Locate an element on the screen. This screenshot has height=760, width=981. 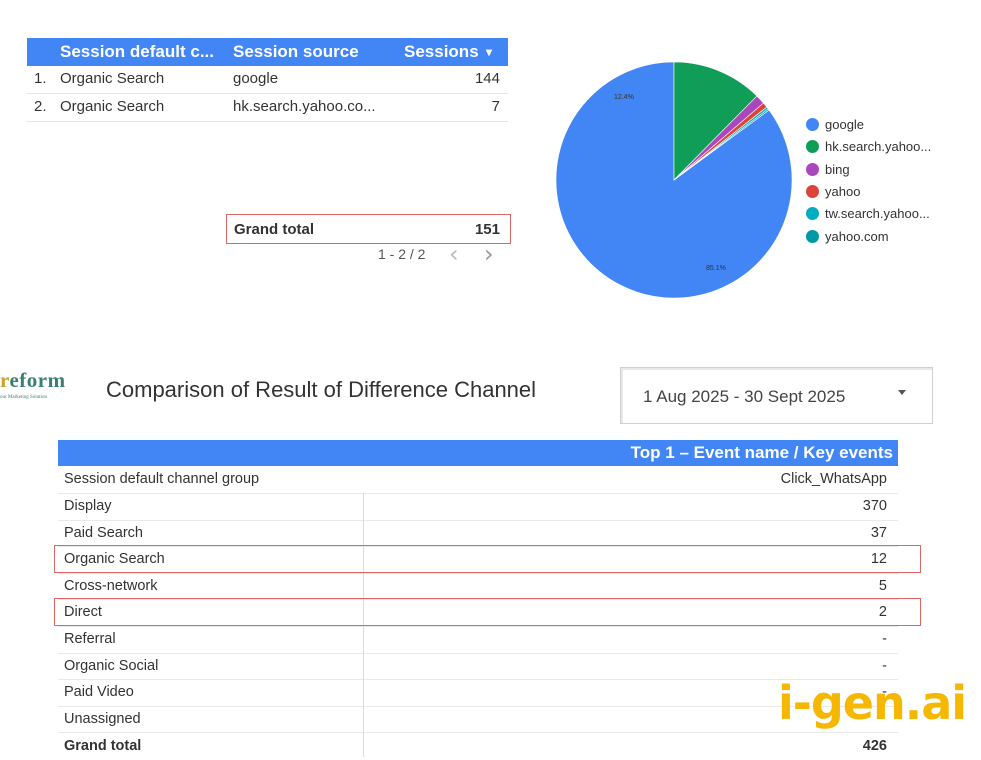
column-header-source: Session source is located at coordinates (296, 52).